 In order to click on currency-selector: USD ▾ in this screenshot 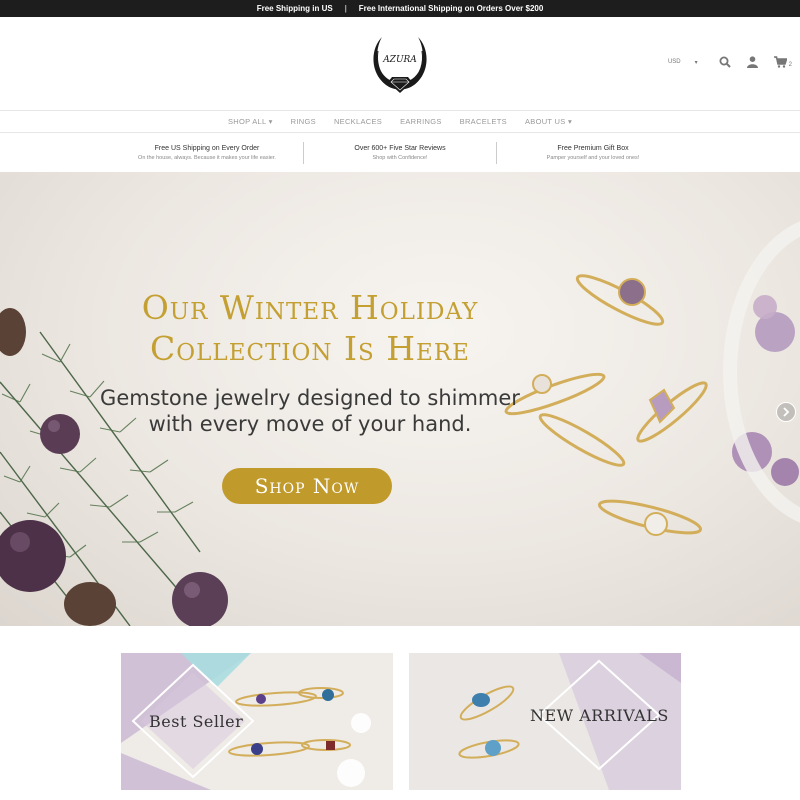, I will do `click(683, 62)`.